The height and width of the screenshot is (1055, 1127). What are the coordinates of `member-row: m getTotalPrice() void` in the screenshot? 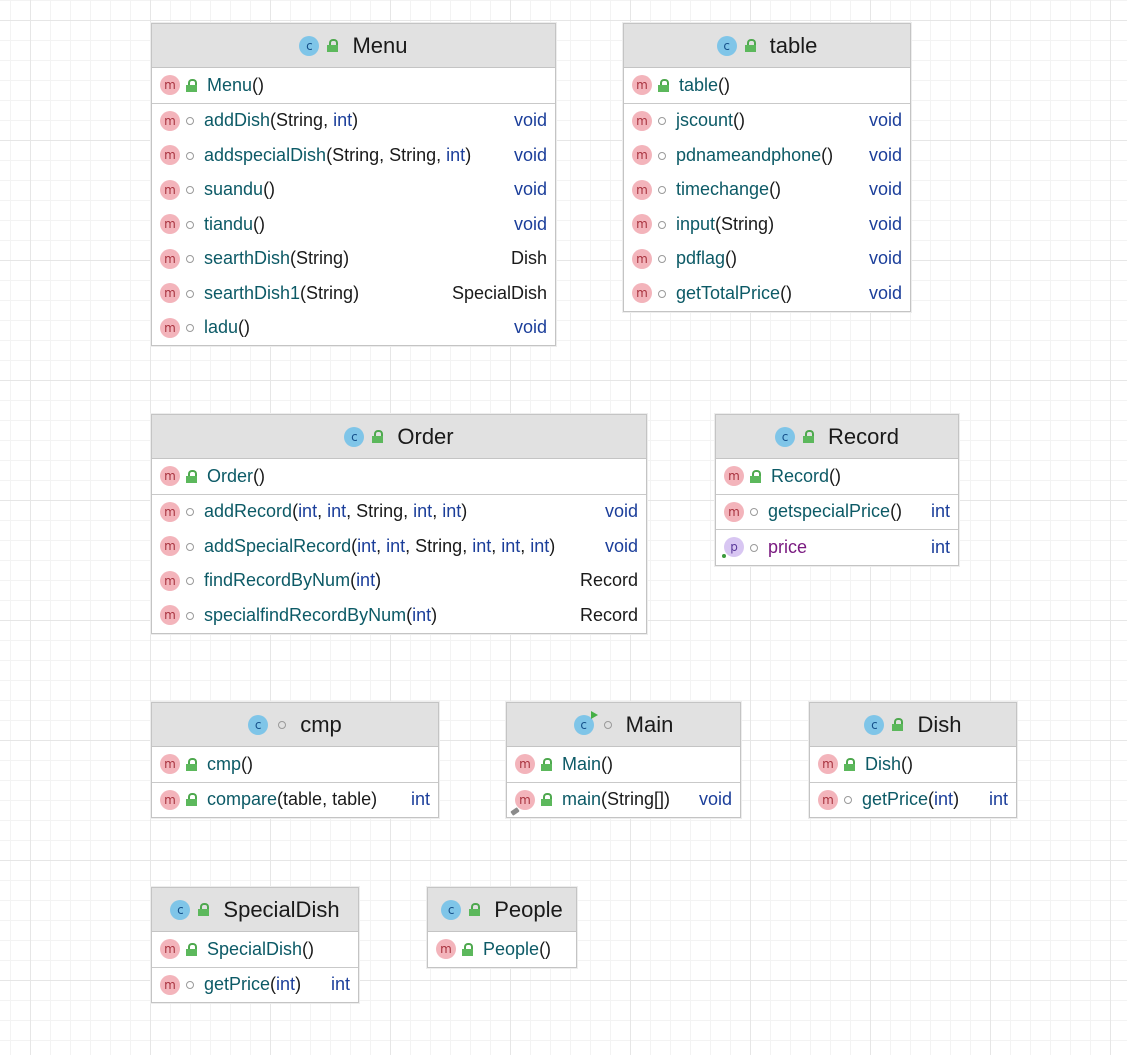 It's located at (767, 293).